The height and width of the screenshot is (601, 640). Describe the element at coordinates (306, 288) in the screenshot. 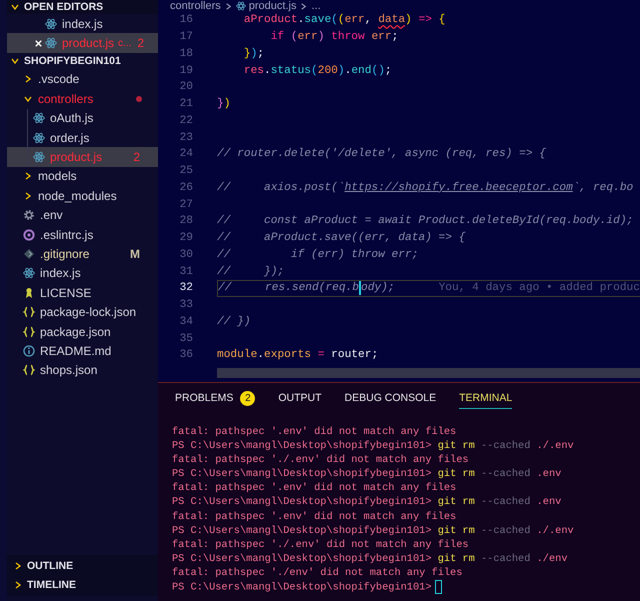

I see `code-line: // res.send(req.b ody);` at that location.